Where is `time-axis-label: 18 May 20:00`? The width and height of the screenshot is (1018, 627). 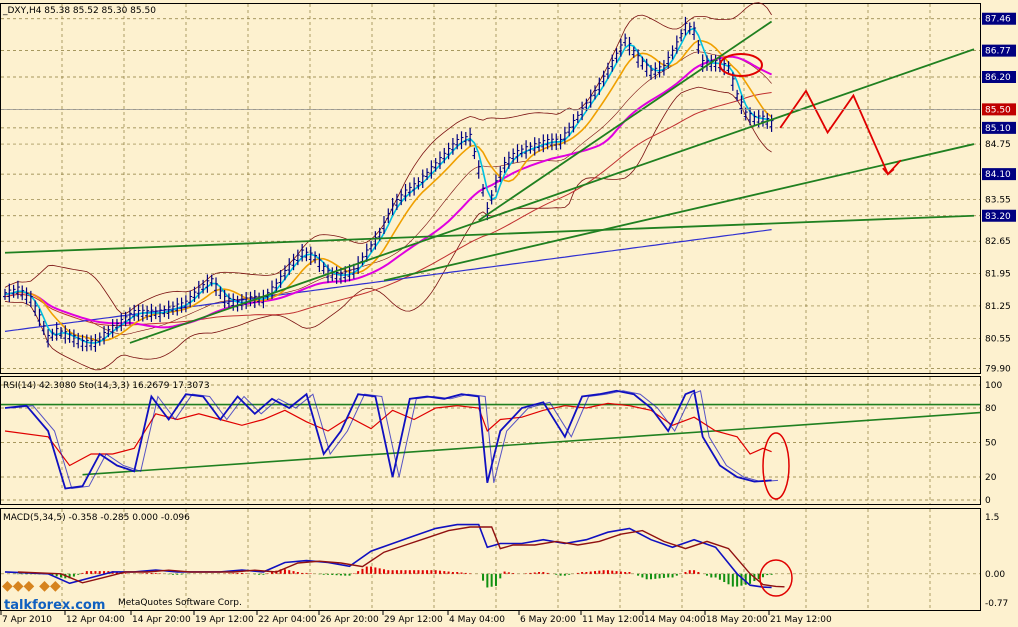 time-axis-label: 18 May 20:00 is located at coordinates (737, 620).